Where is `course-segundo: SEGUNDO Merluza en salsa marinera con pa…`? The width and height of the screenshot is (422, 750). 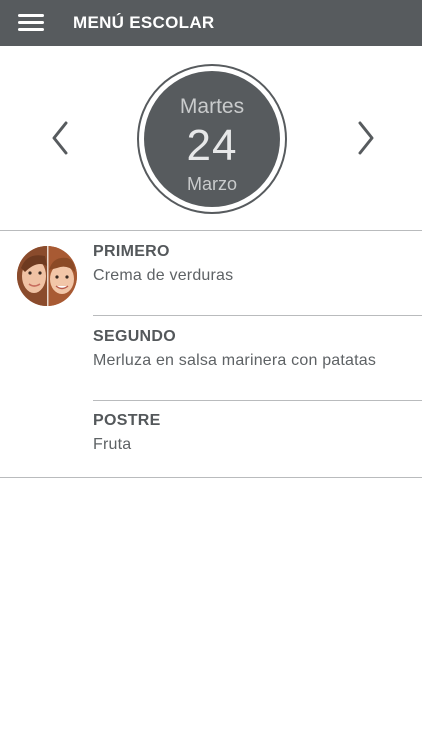
course-segundo: SEGUNDO Merluza en salsa marinera con pa… is located at coordinates (257, 349).